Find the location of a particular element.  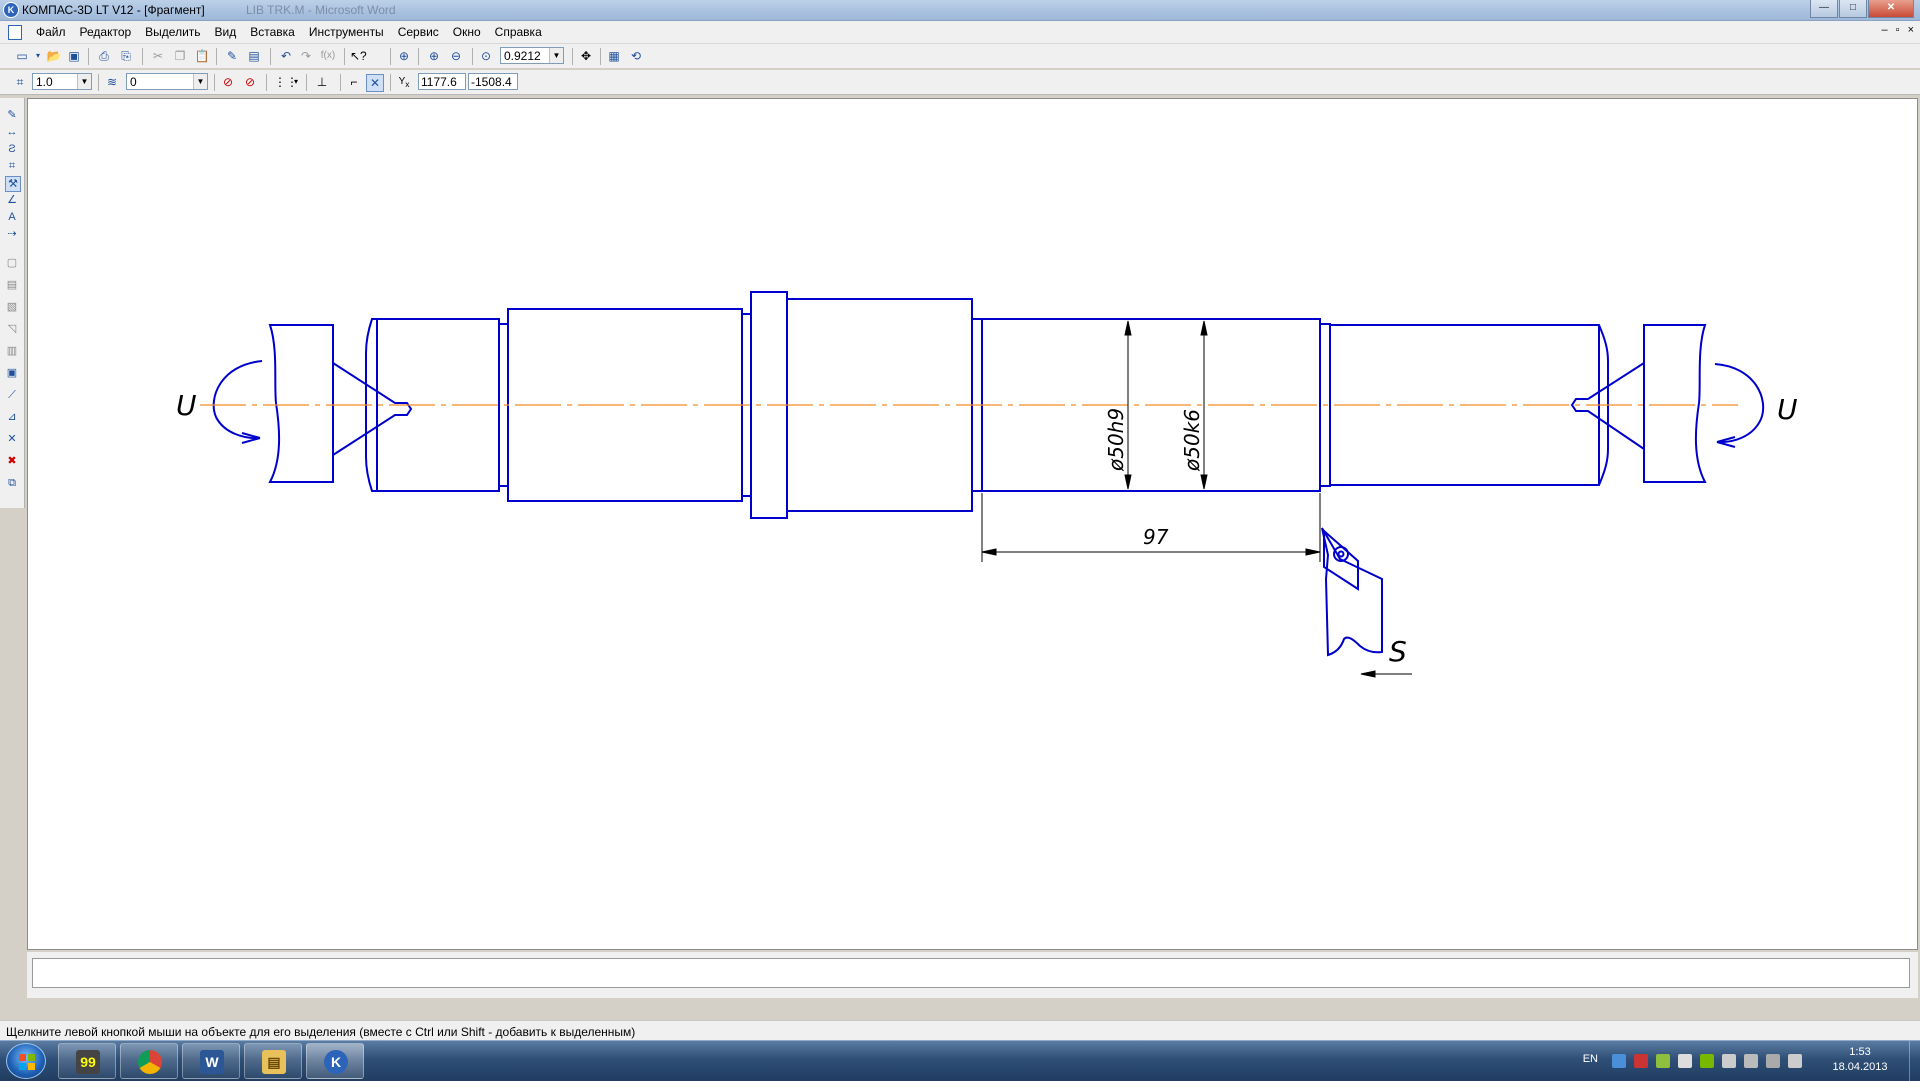

doc-close-button: × is located at coordinates (1911, 30).